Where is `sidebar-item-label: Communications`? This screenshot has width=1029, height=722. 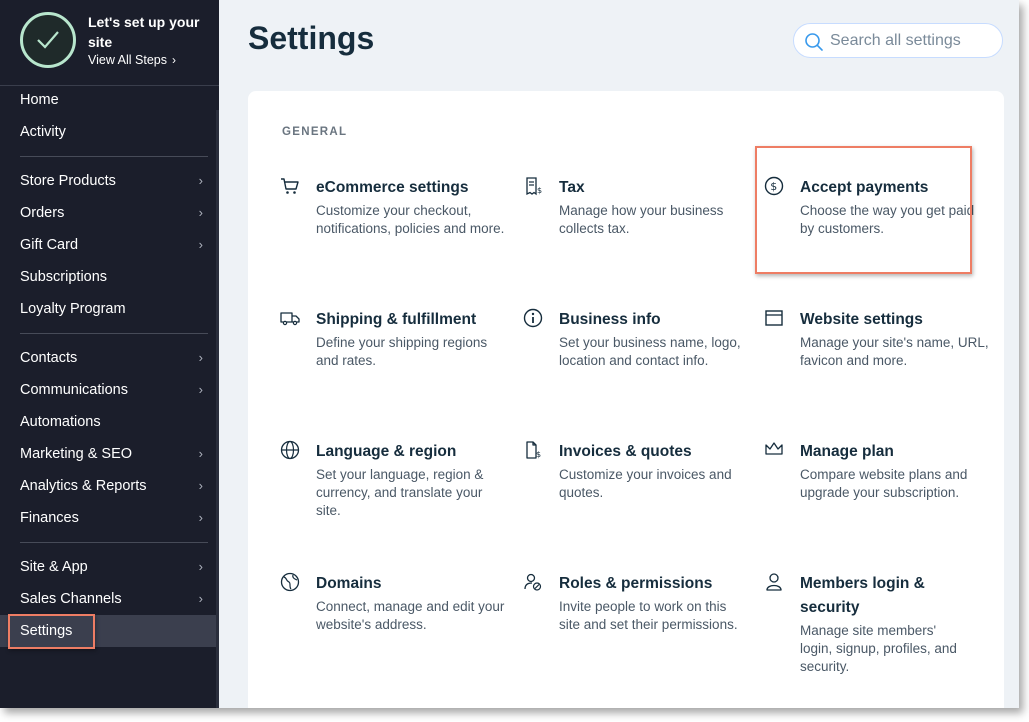
sidebar-item-label: Communications is located at coordinates (74, 390).